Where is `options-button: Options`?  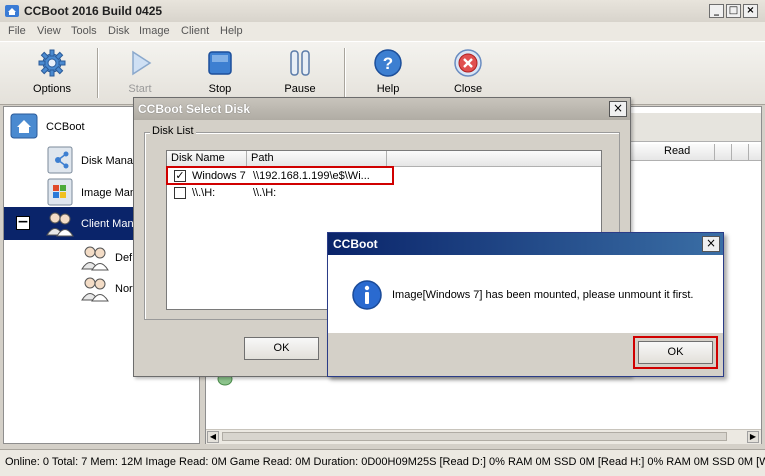 options-button: Options is located at coordinates (52, 73).